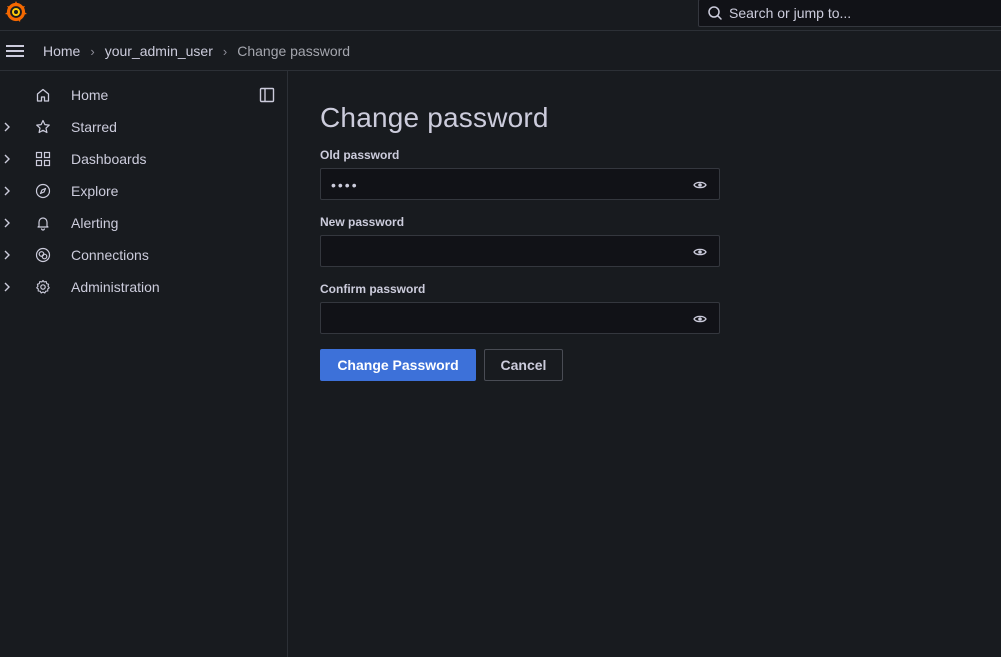  Describe the element at coordinates (15, 51) in the screenshot. I see `menu-icon` at that location.